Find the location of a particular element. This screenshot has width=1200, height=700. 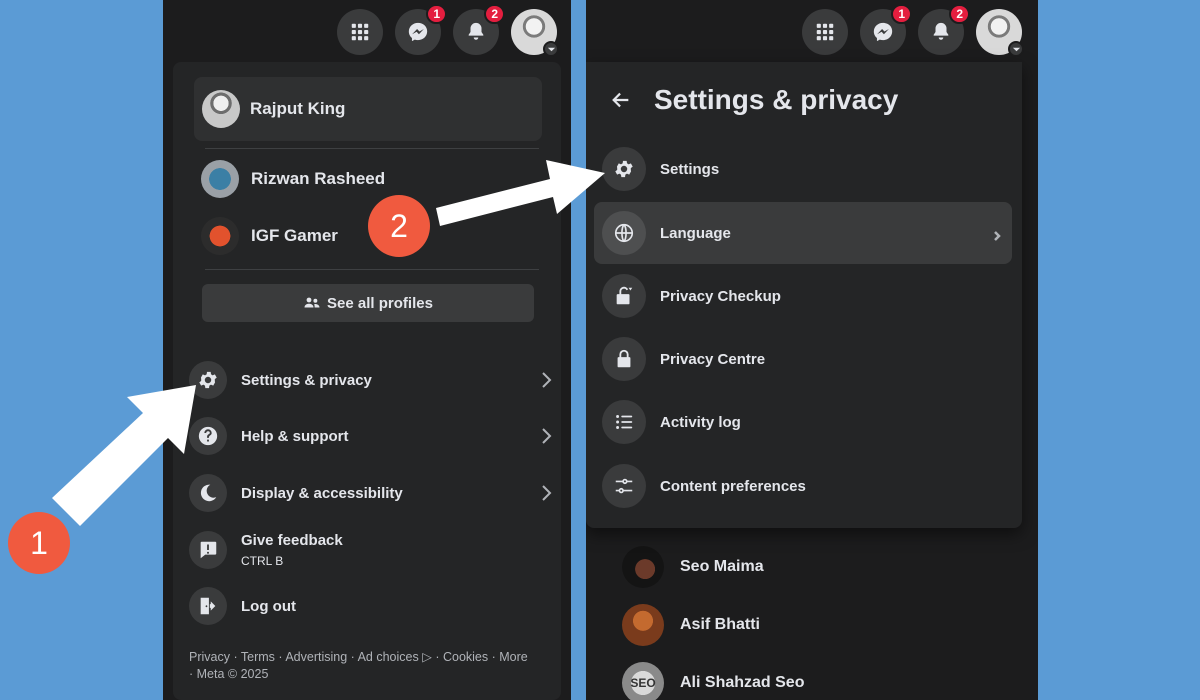

contact-item: SEO Ali Shahzad Seo is located at coordinates (713, 679).